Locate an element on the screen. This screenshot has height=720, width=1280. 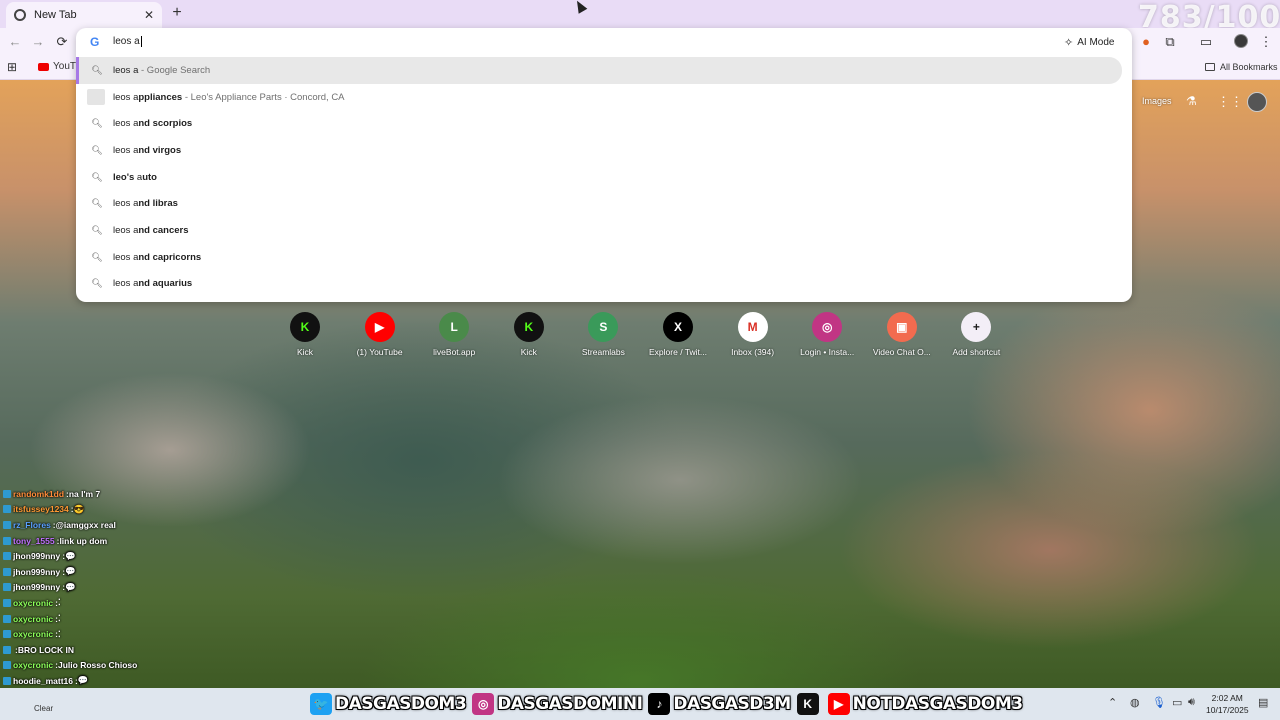
clock: 2:02 AM 10/17/2025 is located at coordinates (1227, 704).